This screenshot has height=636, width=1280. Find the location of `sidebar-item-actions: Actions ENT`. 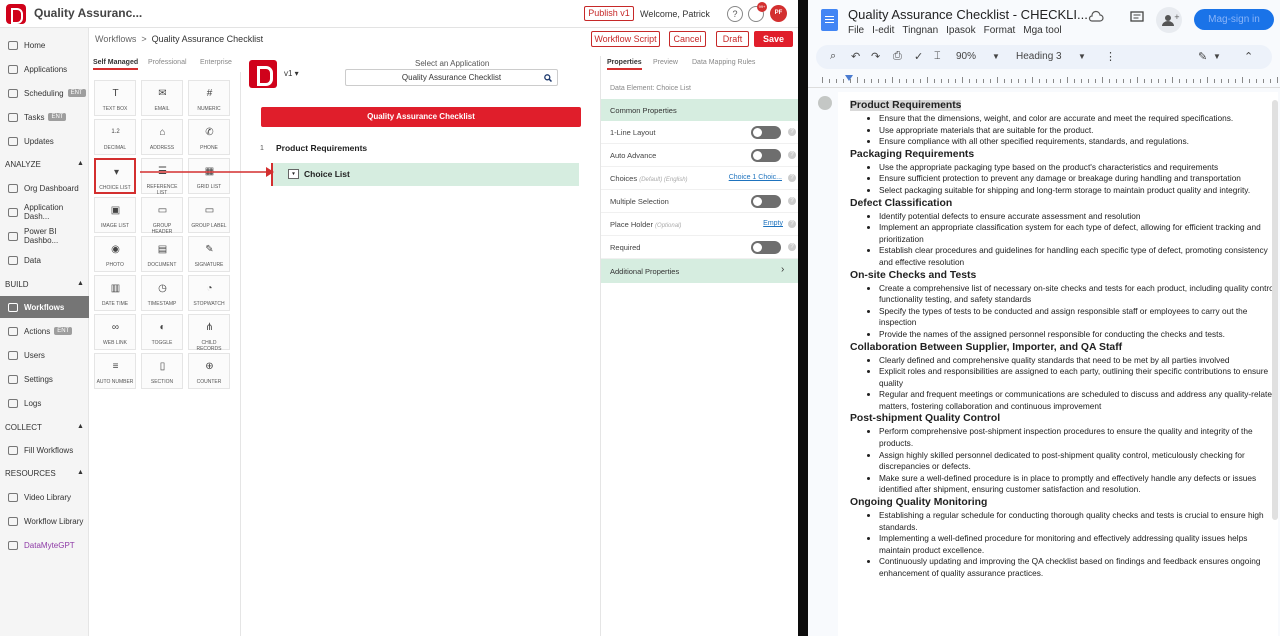

sidebar-item-actions: Actions ENT is located at coordinates (44, 331).